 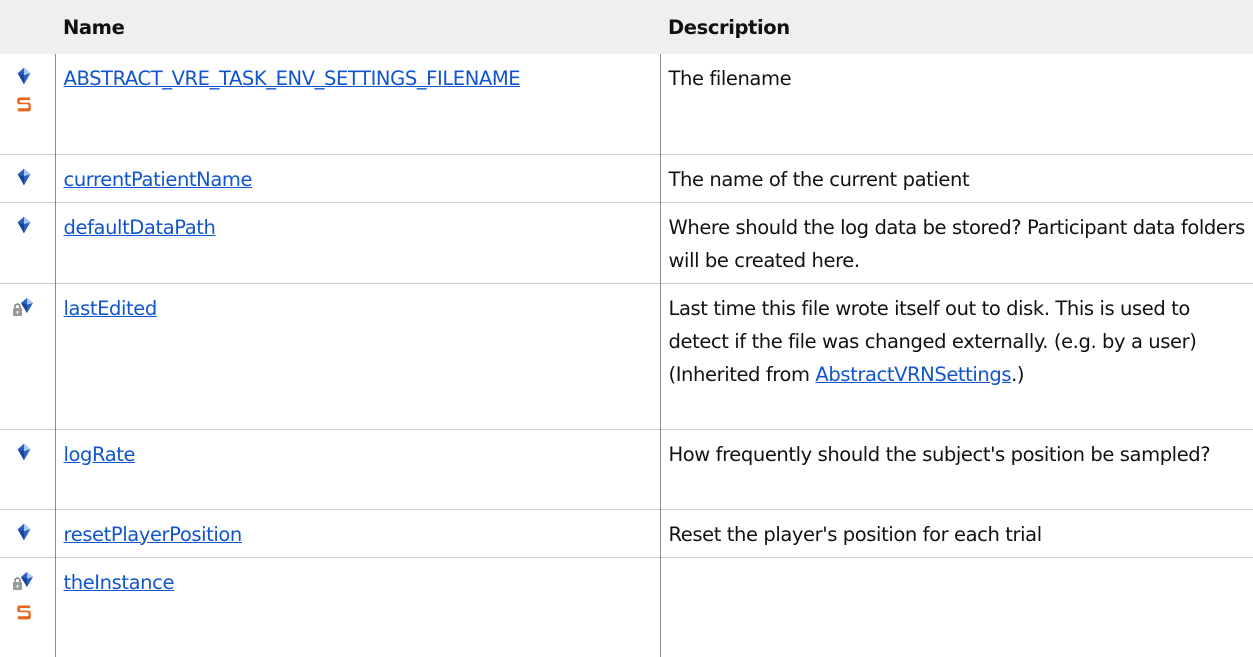 I want to click on member-link: currentPatientName, so click(x=158, y=179).